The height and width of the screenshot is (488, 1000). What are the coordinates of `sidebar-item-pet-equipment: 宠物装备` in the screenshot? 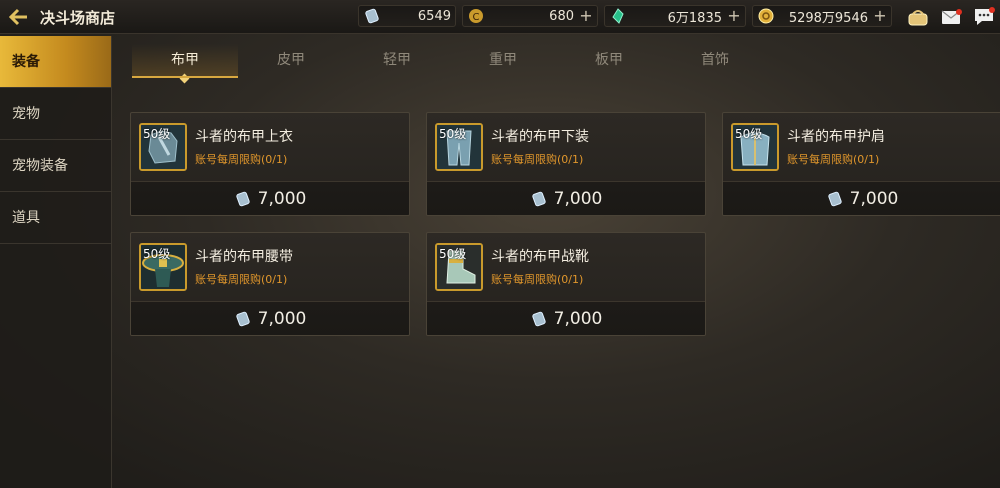 It's located at (55, 166).